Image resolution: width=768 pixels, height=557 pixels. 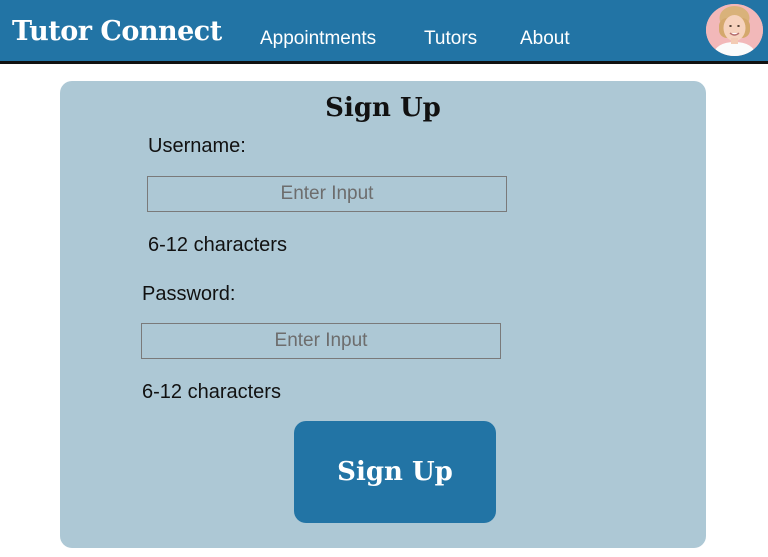 I want to click on password-input, so click(x=321, y=341).